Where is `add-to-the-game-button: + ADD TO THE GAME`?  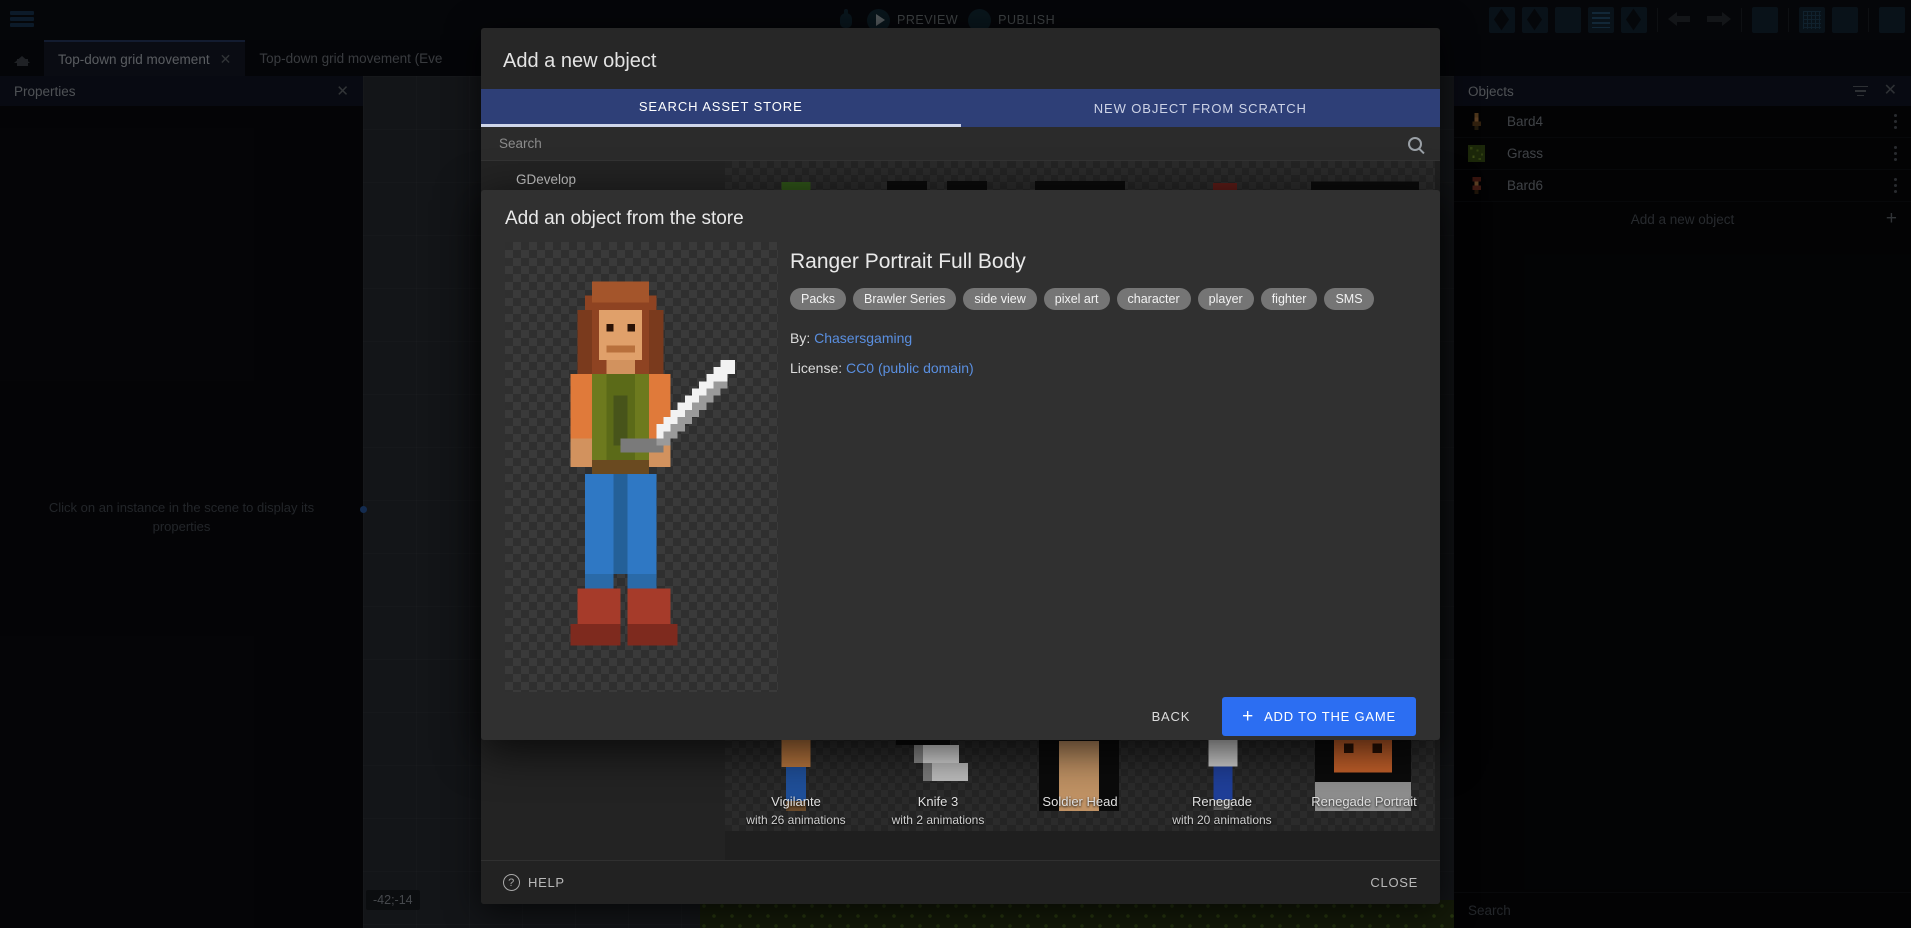 add-to-the-game-button: + ADD TO THE GAME is located at coordinates (1319, 716).